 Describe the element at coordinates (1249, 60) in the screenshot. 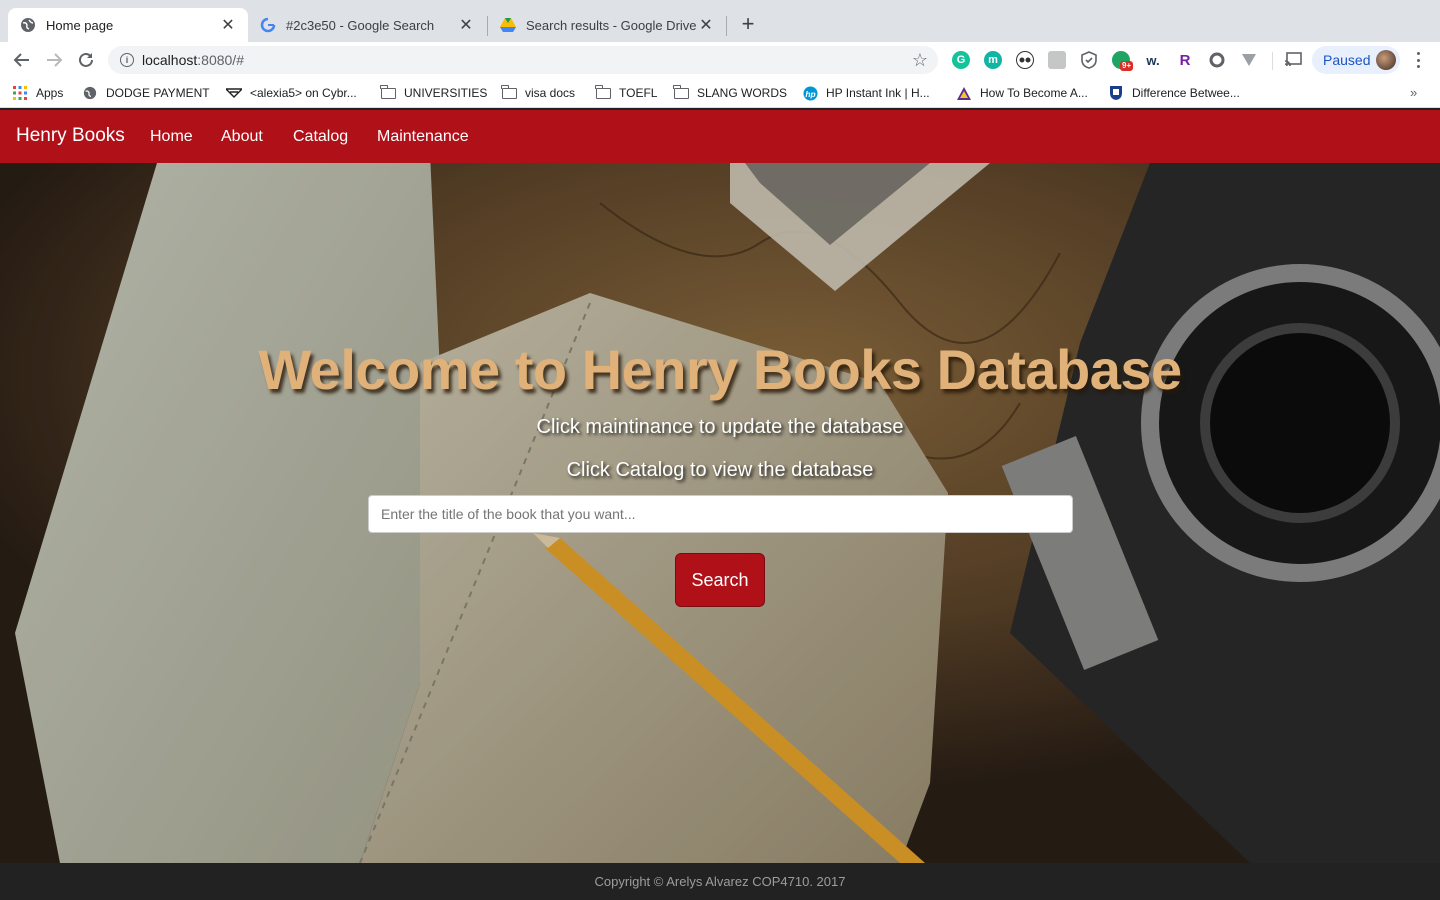

I see `vee-icon` at that location.